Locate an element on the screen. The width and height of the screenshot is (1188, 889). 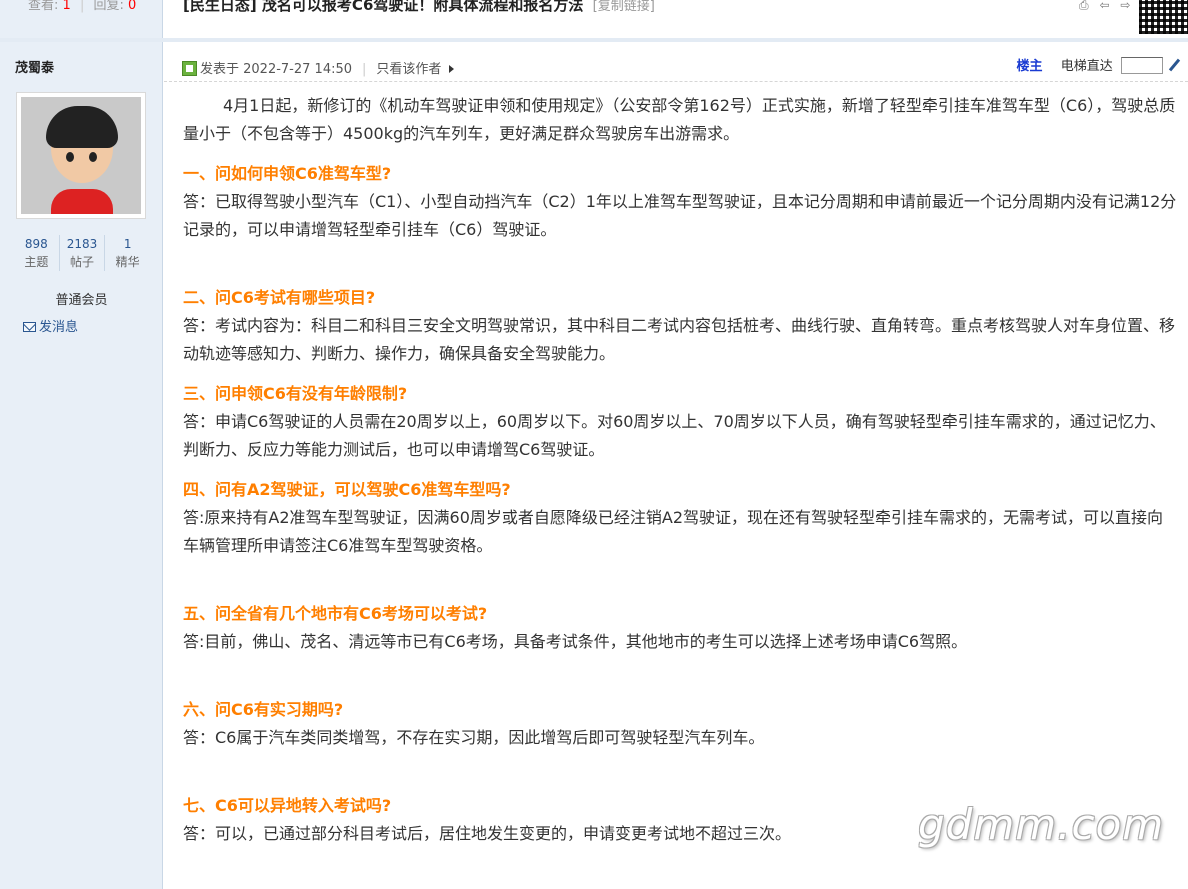
floor-label: 楼主 is located at coordinates (1030, 66).